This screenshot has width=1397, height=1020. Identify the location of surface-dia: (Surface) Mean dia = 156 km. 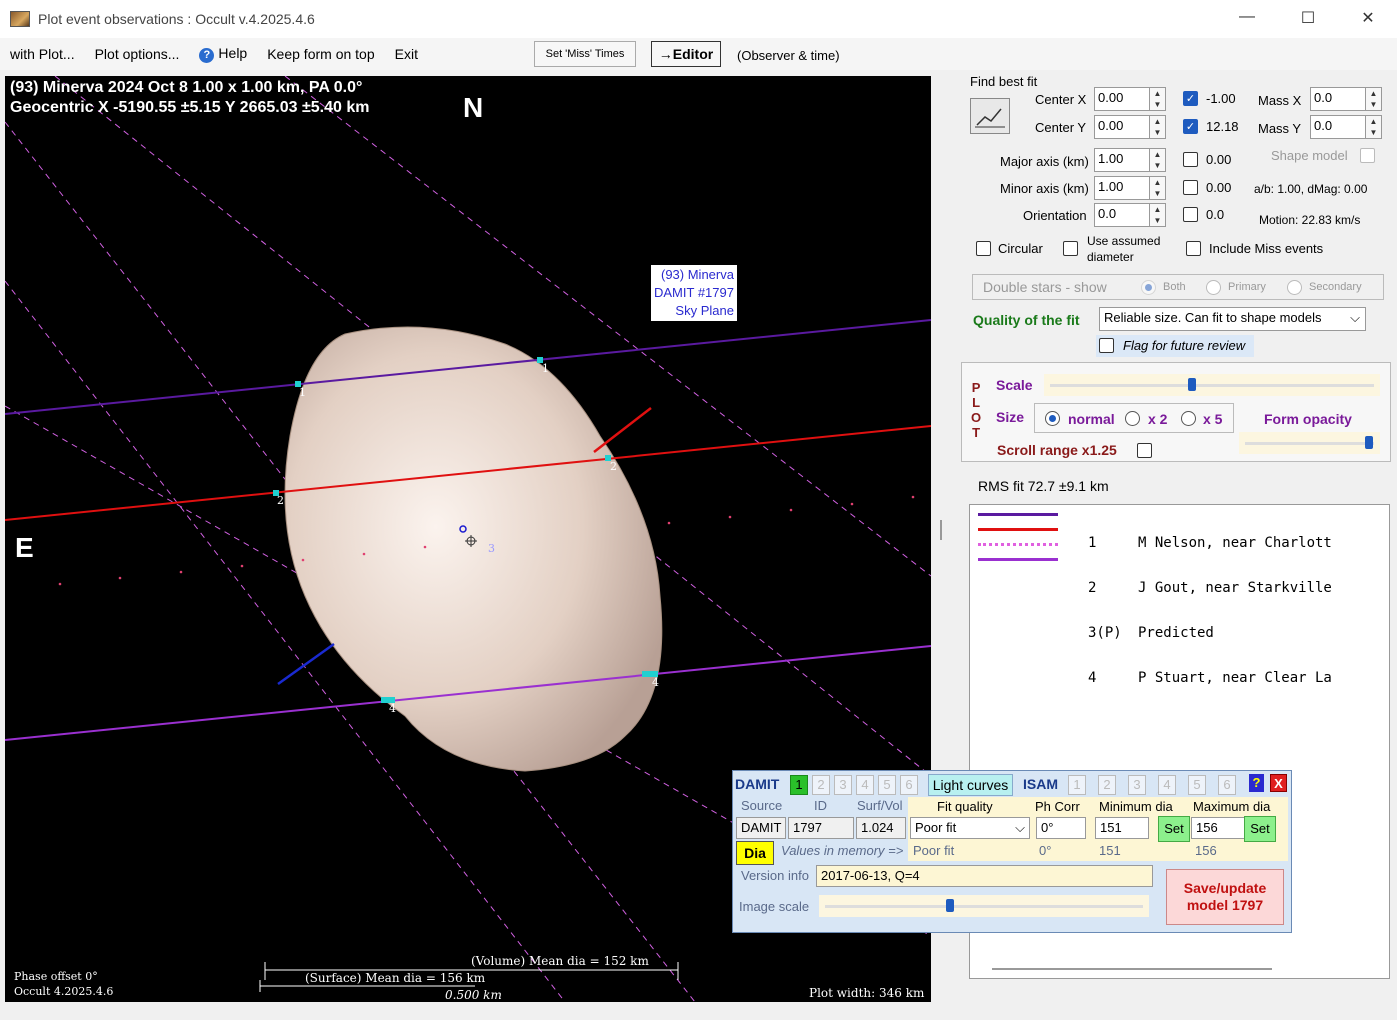
(395, 978).